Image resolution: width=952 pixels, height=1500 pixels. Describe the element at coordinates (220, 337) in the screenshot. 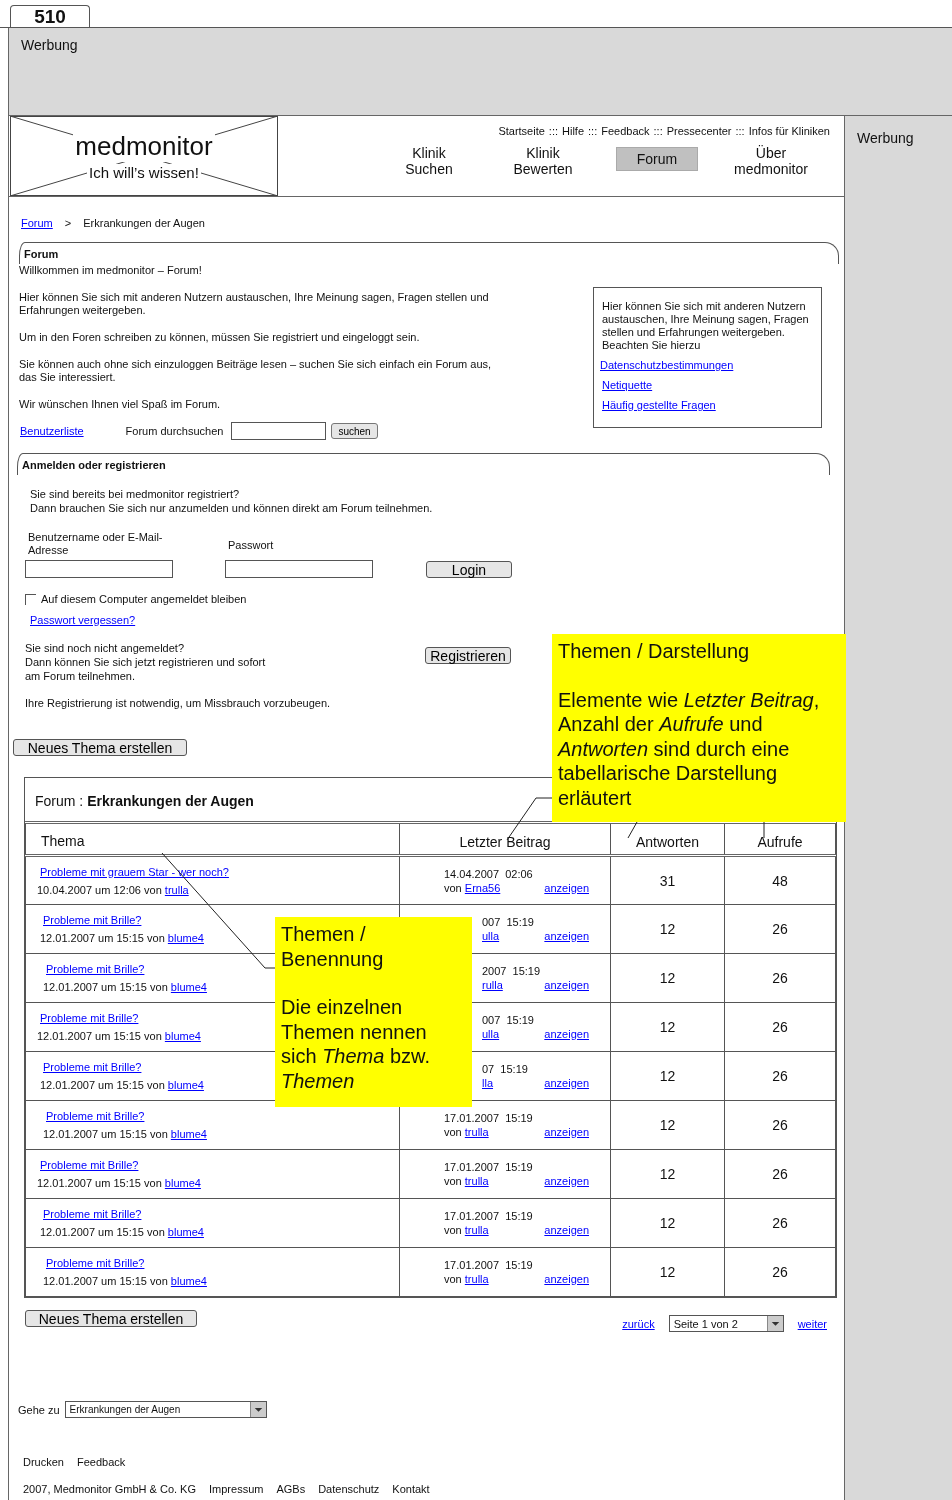

I see `intro-paragraph: Um in den Foren schreiben zu können, müssen Sie registriert und eingeloggt sein.` at that location.